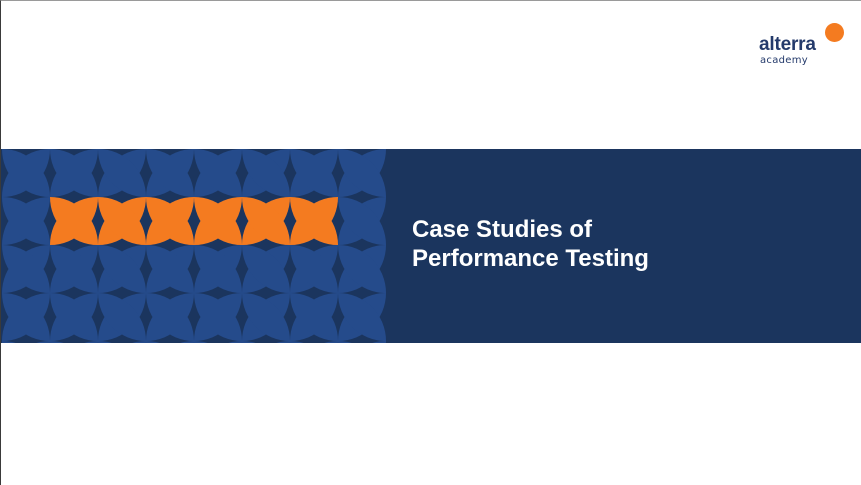 This screenshot has width=861, height=485. Describe the element at coordinates (834, 32) in the screenshot. I see `logo-dot-icon` at that location.